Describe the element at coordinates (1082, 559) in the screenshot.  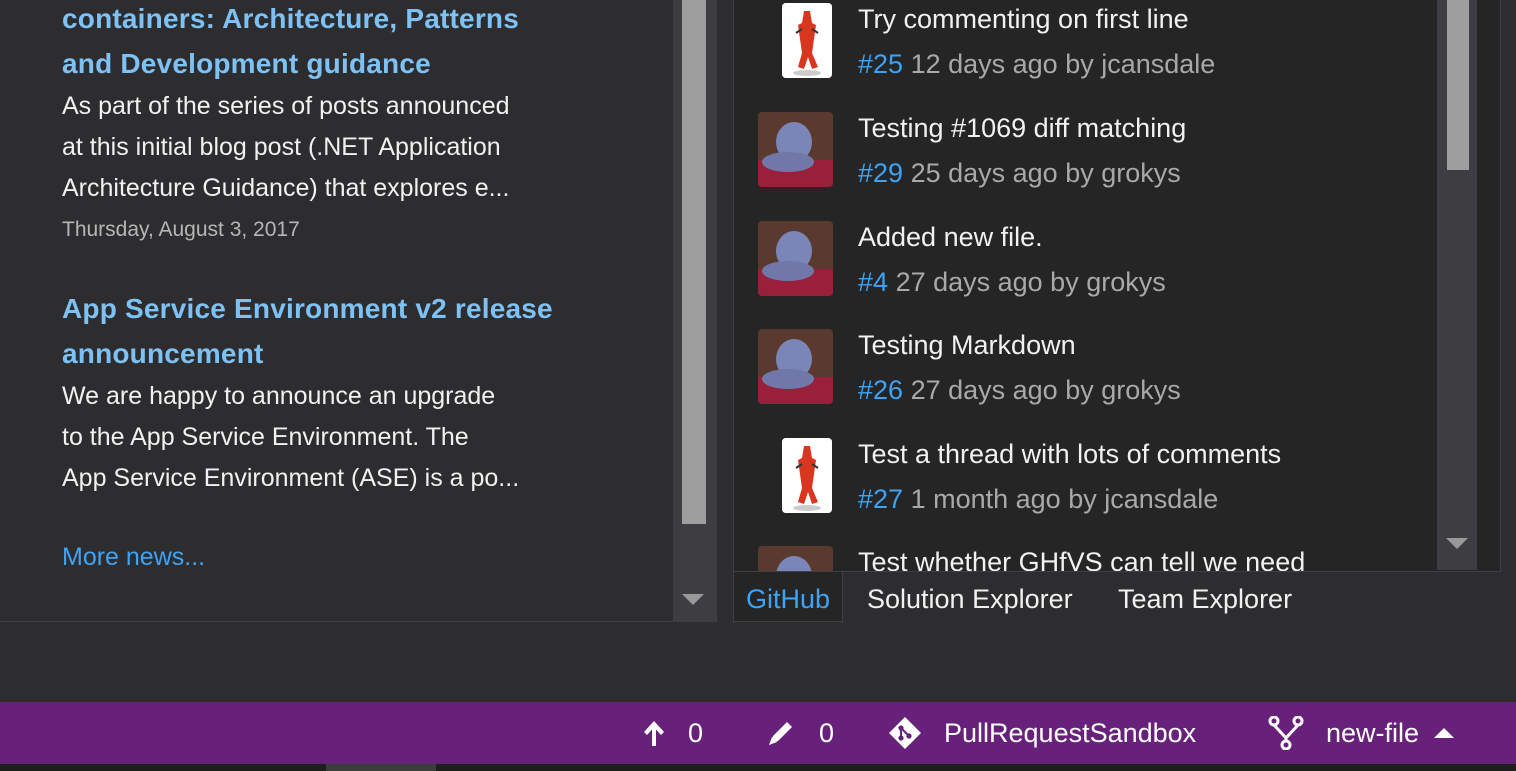
I see `pull-request-title: Test whether GHfVS can tell we need` at that location.